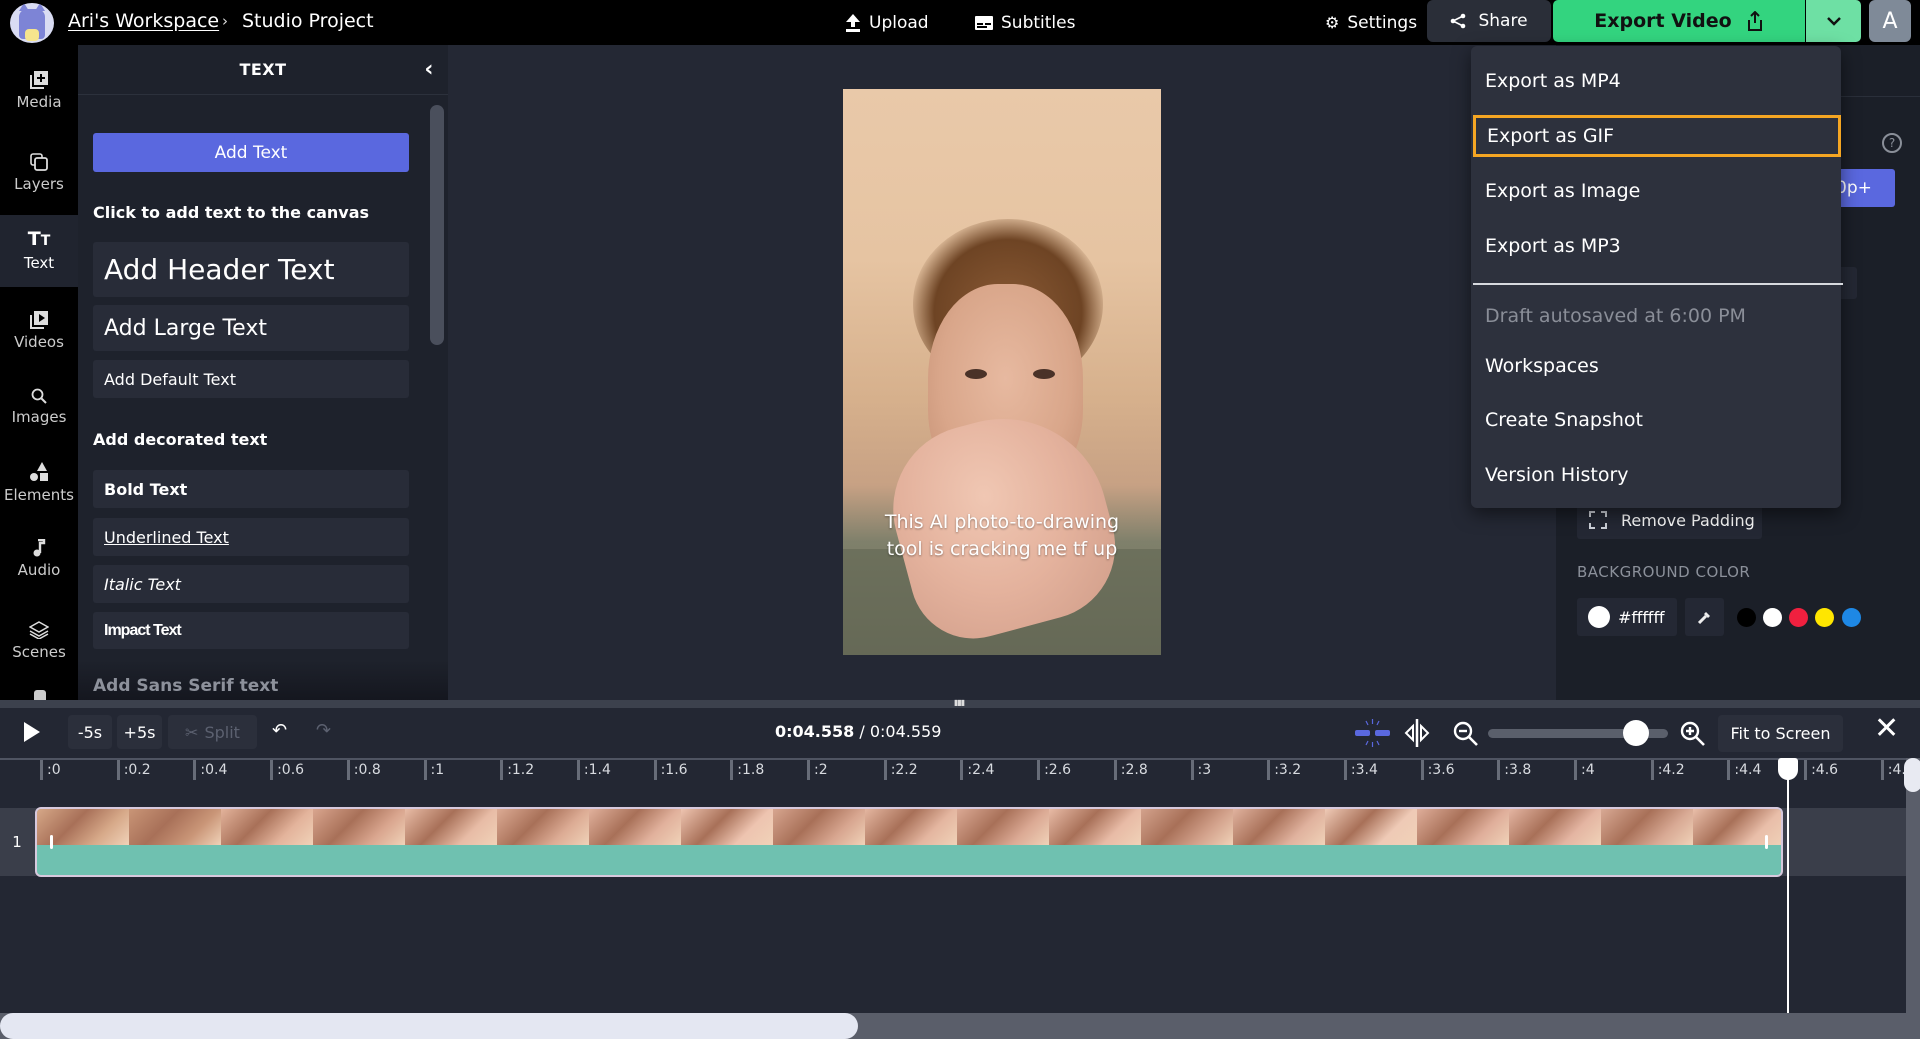 The image size is (1920, 1039). Describe the element at coordinates (251, 489) in the screenshot. I see `bold-text-option: Bold Text` at that location.